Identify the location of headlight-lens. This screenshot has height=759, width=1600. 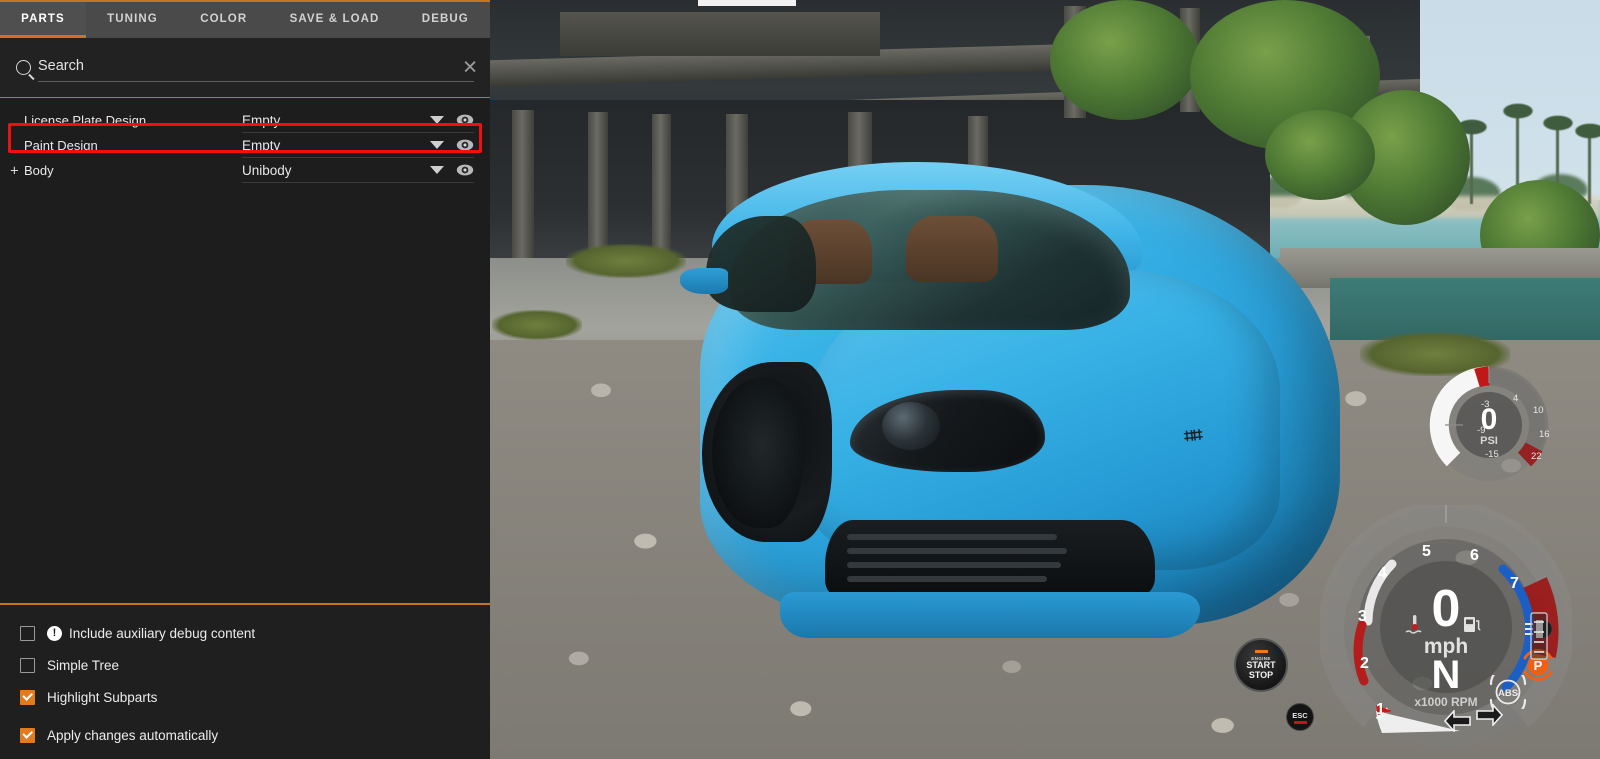
(911, 426).